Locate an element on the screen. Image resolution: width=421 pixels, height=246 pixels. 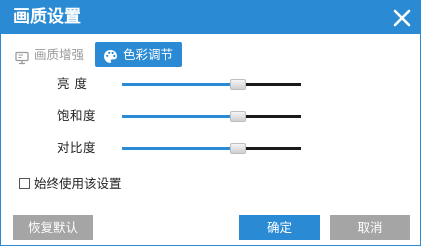
saturation-slider is located at coordinates (211, 116).